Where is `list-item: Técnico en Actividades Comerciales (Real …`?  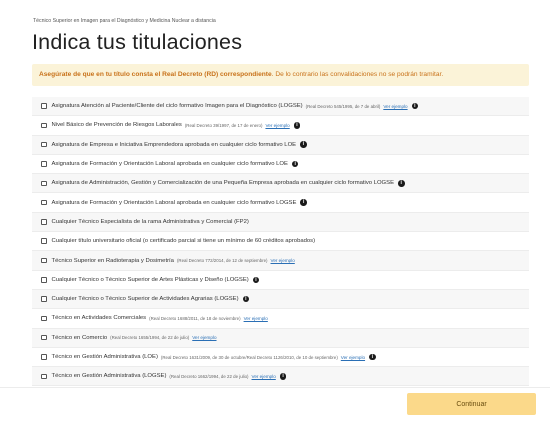
list-item: Técnico en Actividades Comerciales (Real … is located at coordinates (280, 319).